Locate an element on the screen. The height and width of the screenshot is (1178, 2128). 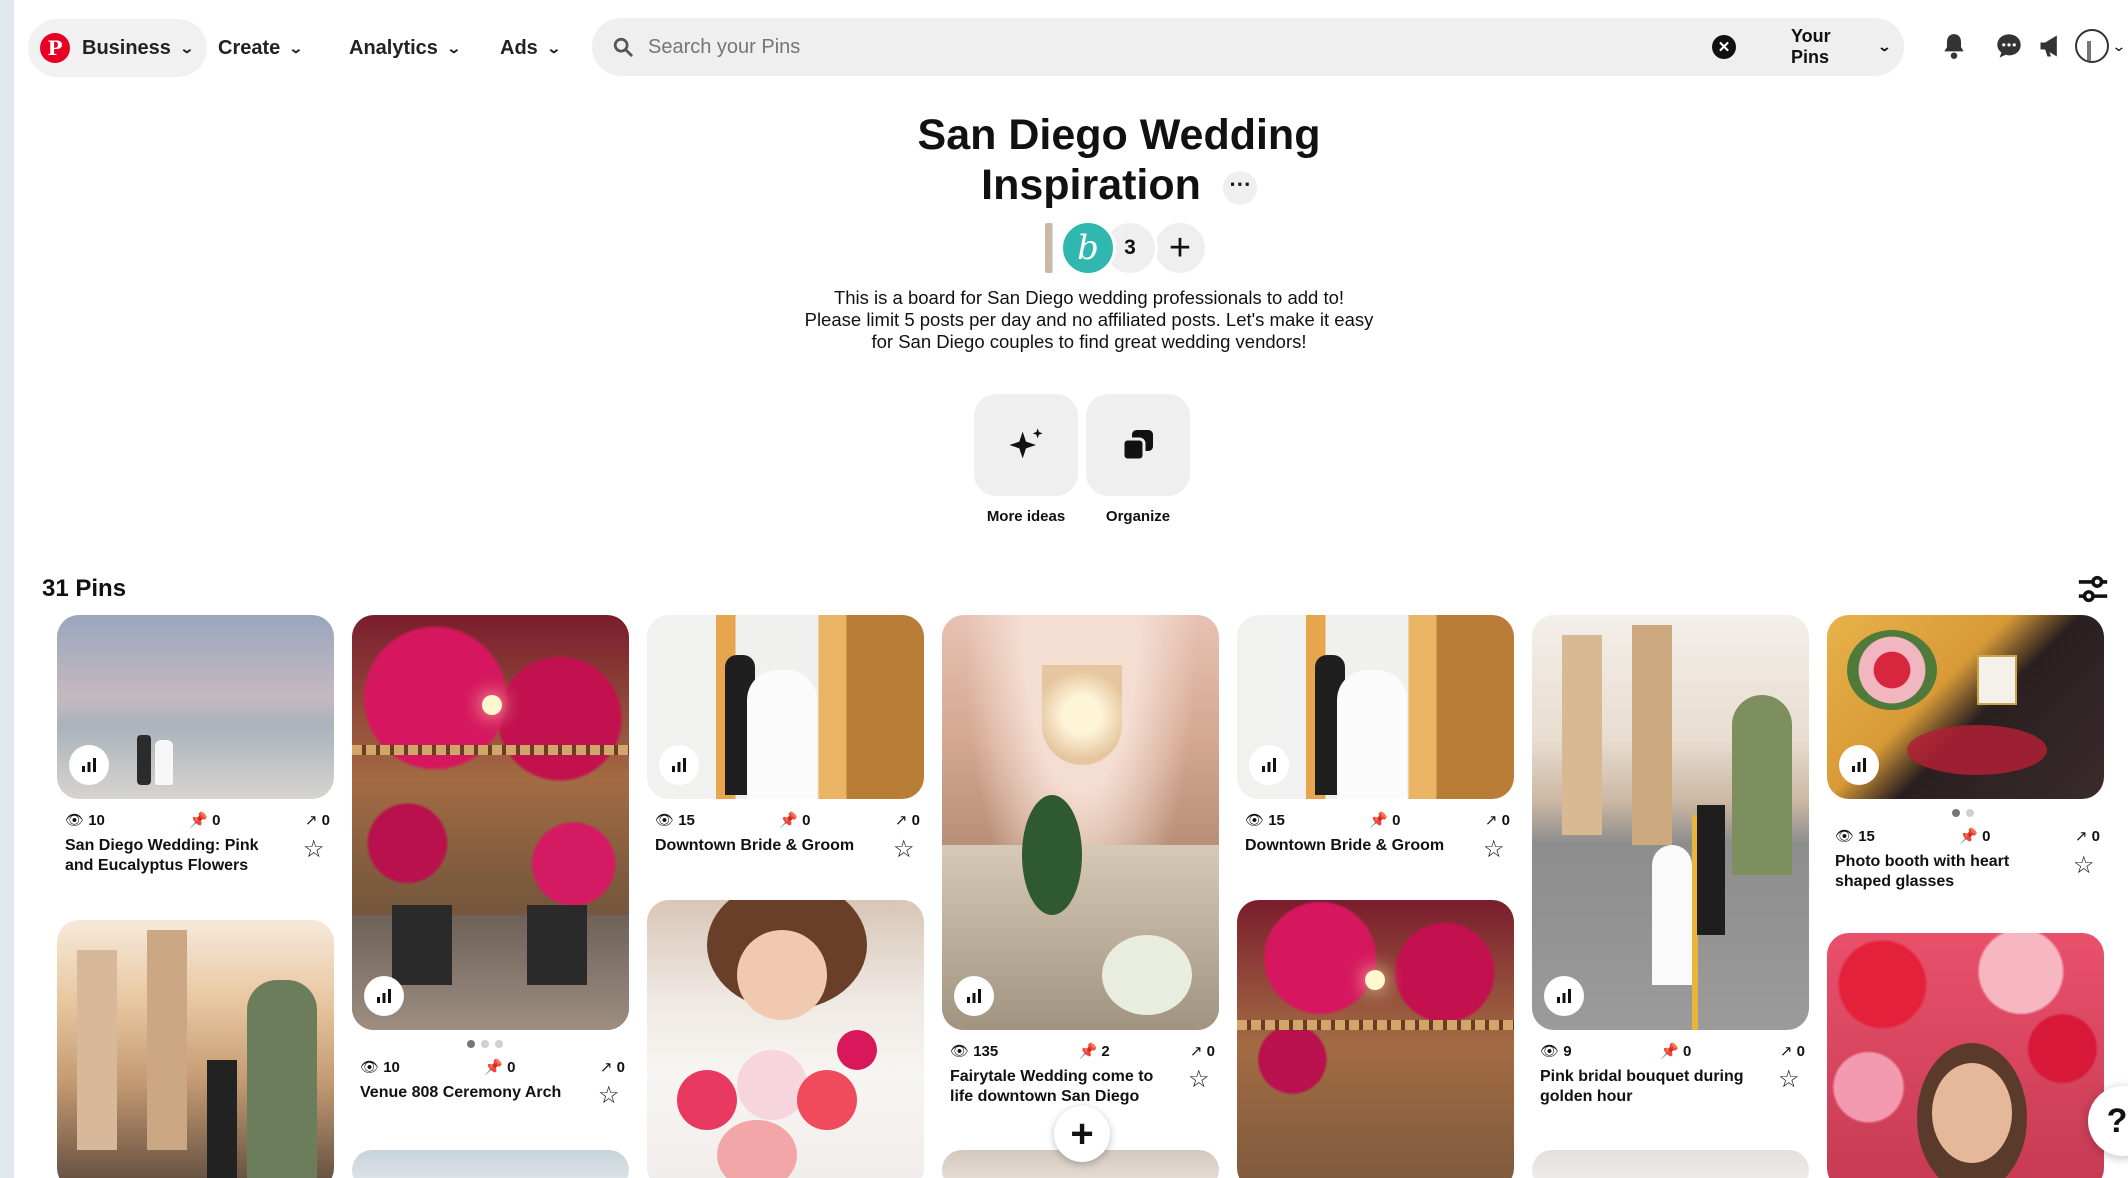
search-input is located at coordinates (1266, 47).